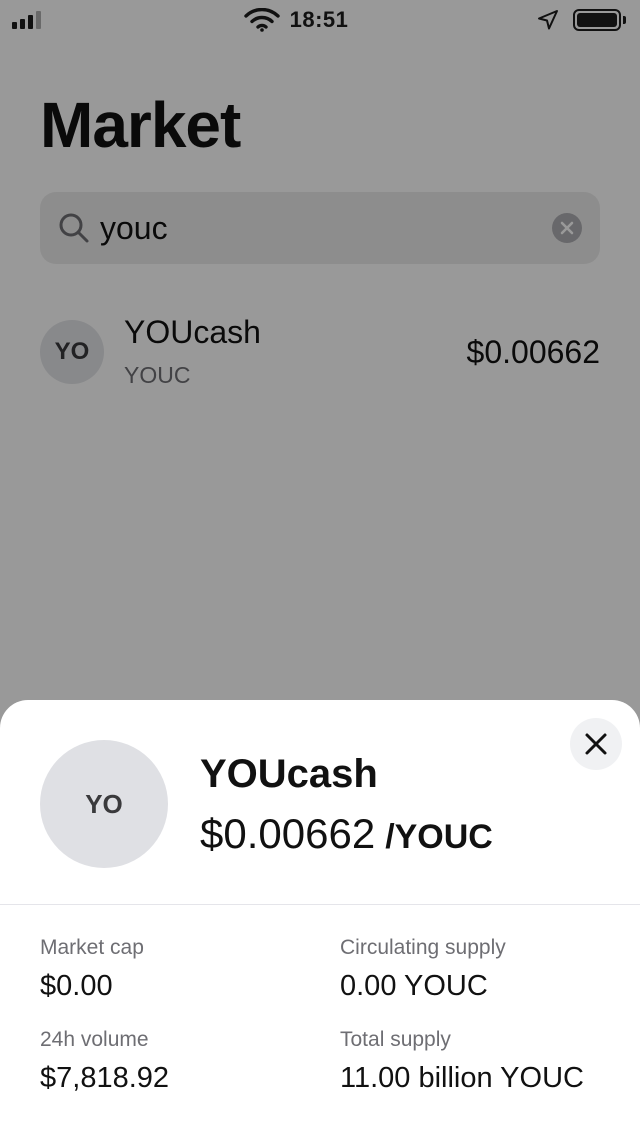 This screenshot has height=1136, width=640. I want to click on location-arrow-icon, so click(548, 20).